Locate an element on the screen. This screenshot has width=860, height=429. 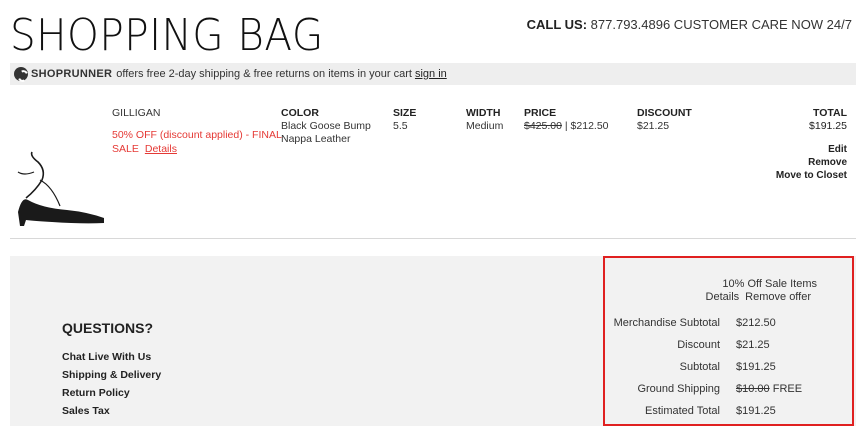
promo-actions: Details Remove offer is located at coordinates (755, 297).